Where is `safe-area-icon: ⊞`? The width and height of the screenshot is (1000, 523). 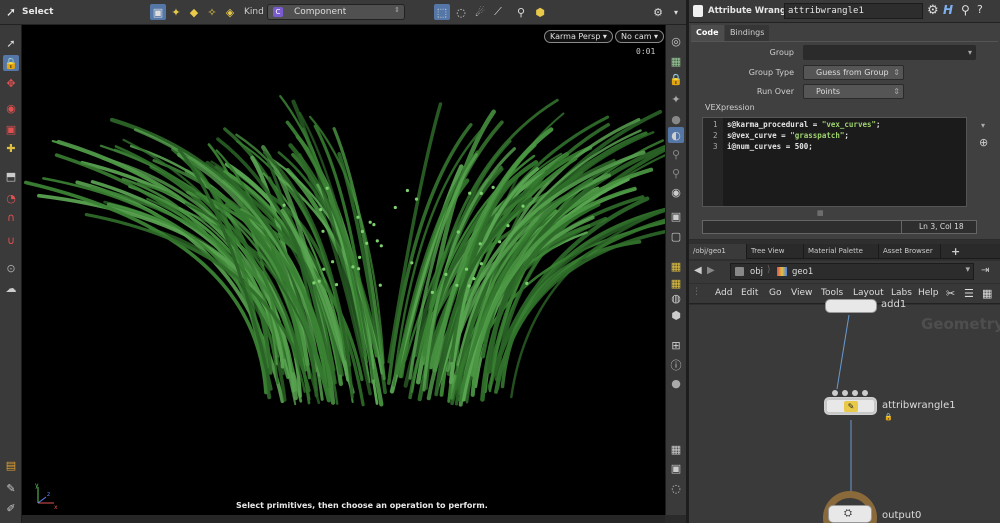
safe-area-icon: ⊞ is located at coordinates (676, 345).